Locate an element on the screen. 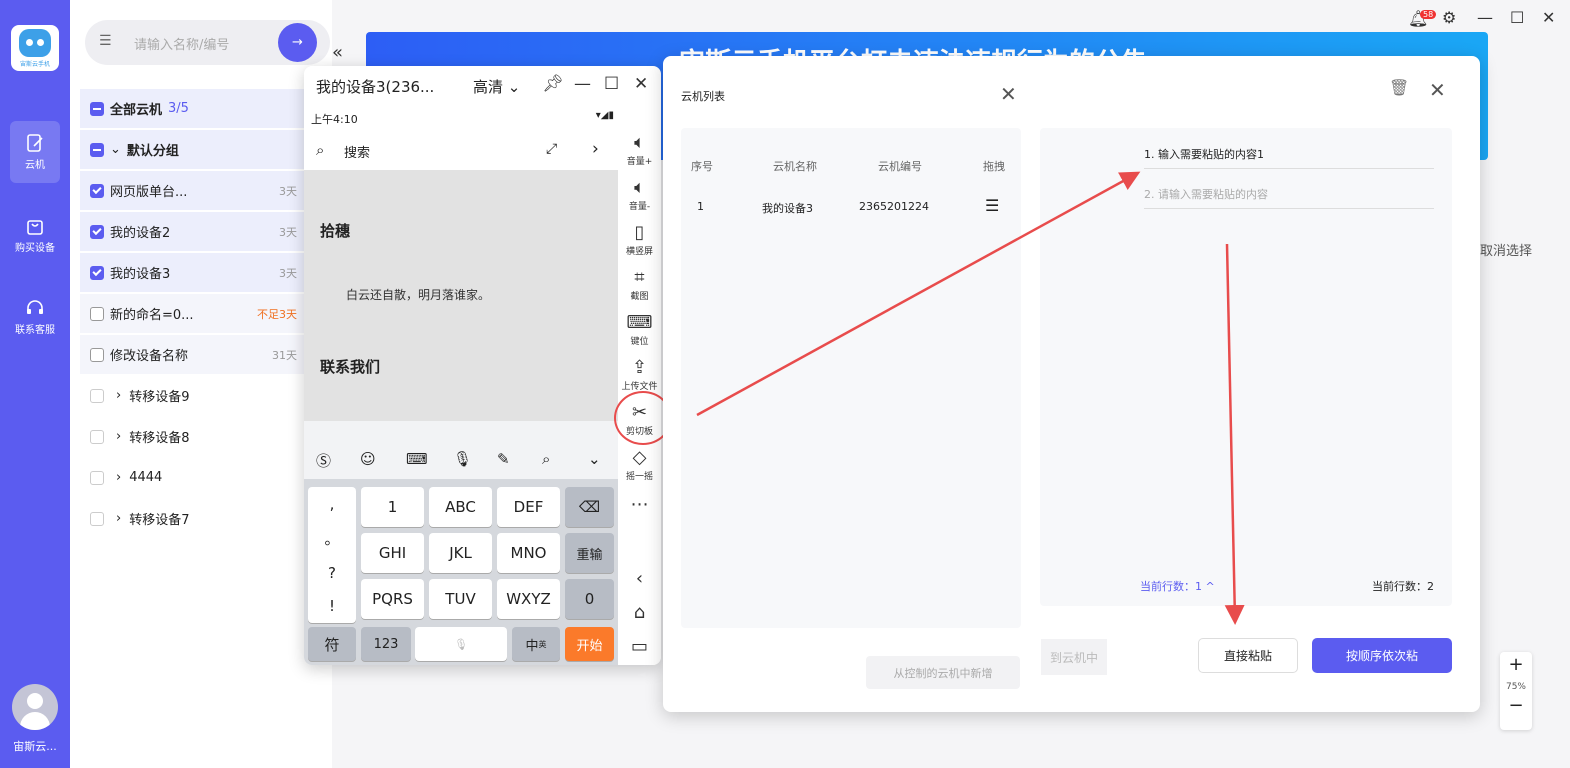 This screenshot has width=1570, height=768. paste-line-2: 2. 请输入需要粘贴的内容 is located at coordinates (1289, 197).